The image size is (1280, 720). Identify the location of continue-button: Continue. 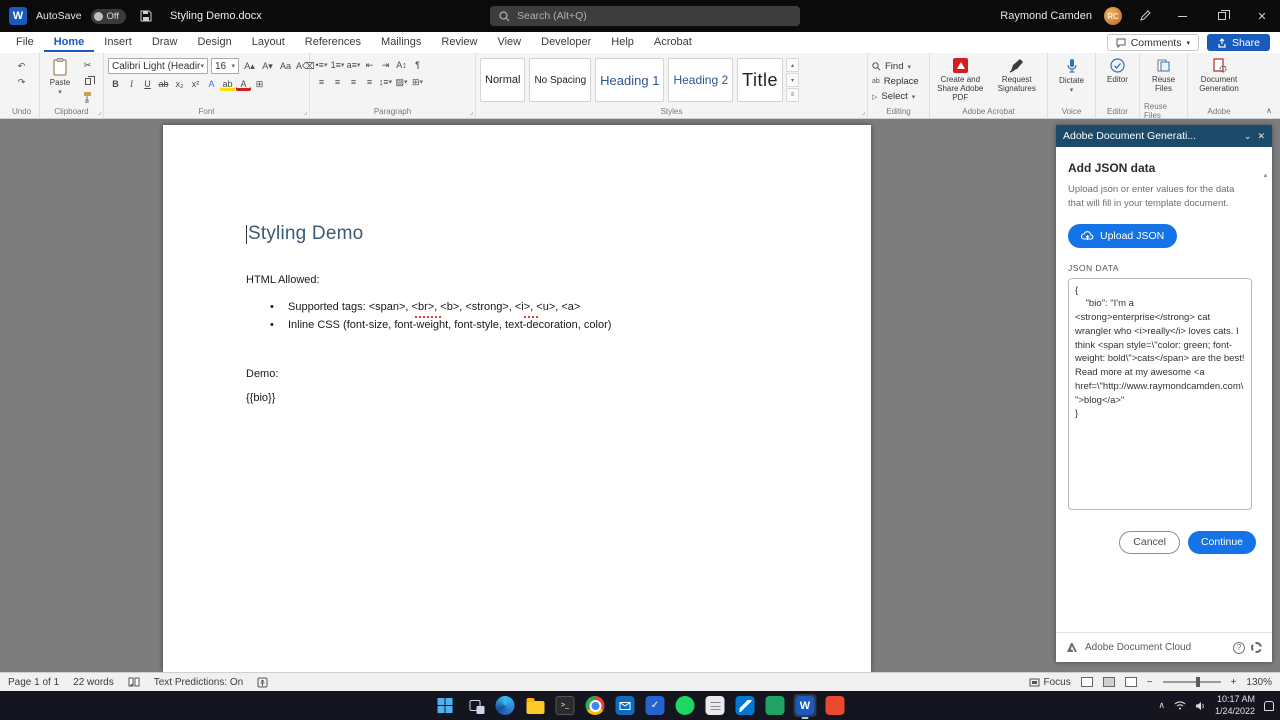
(1221, 542).